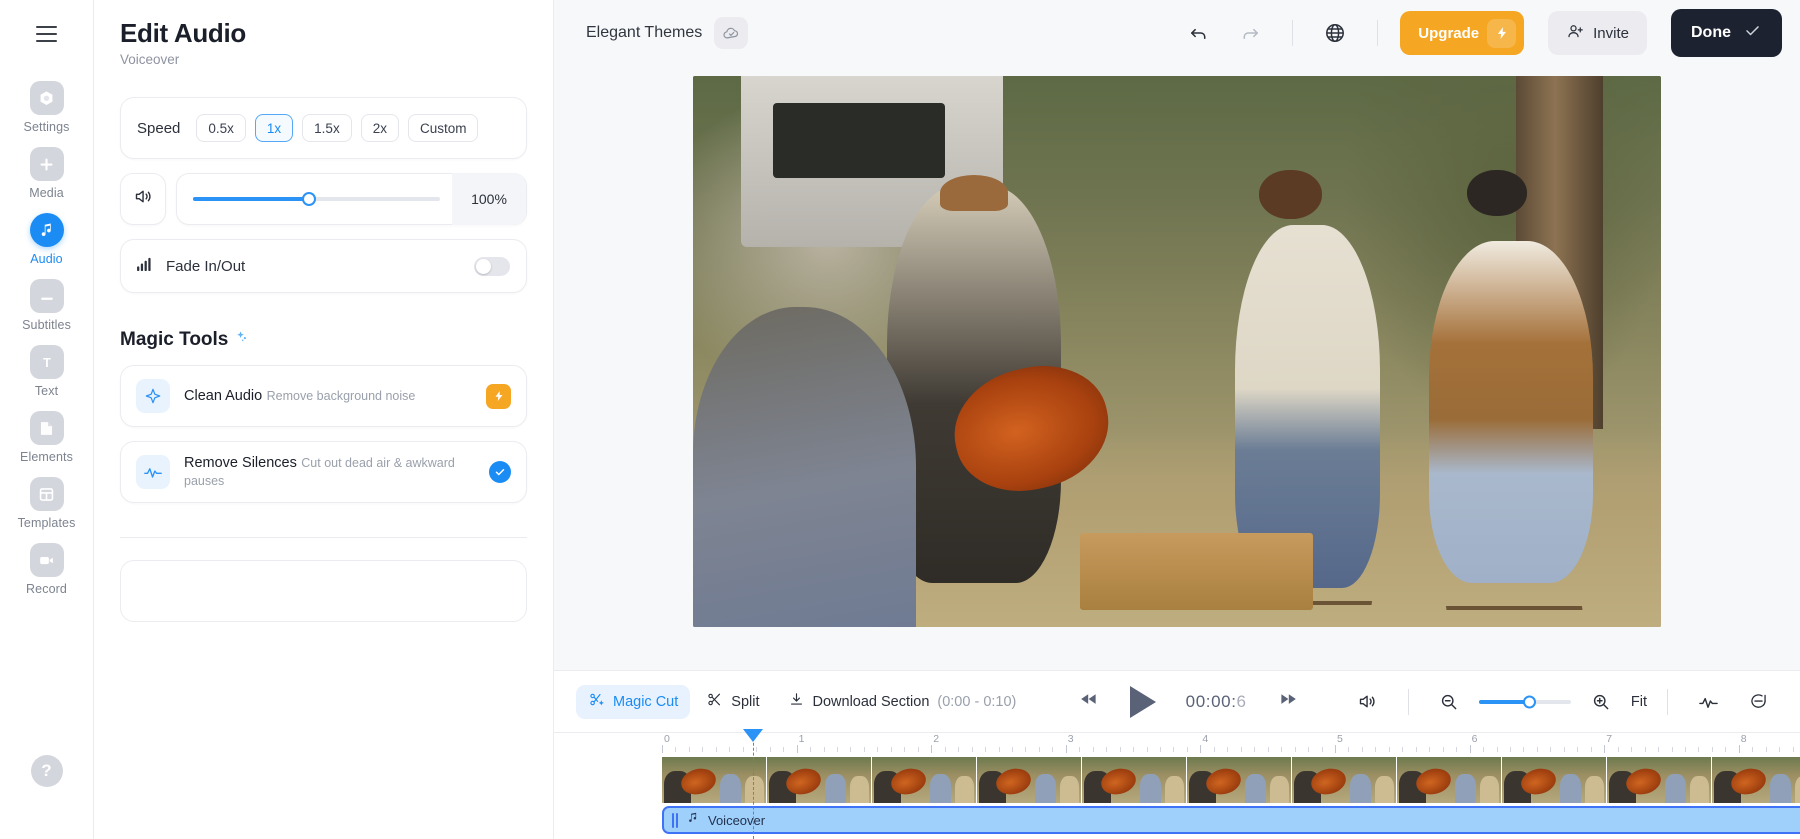 Image resolution: width=1800 pixels, height=839 pixels. What do you see at coordinates (1726, 33) in the screenshot?
I see `done-button: Done` at bounding box center [1726, 33].